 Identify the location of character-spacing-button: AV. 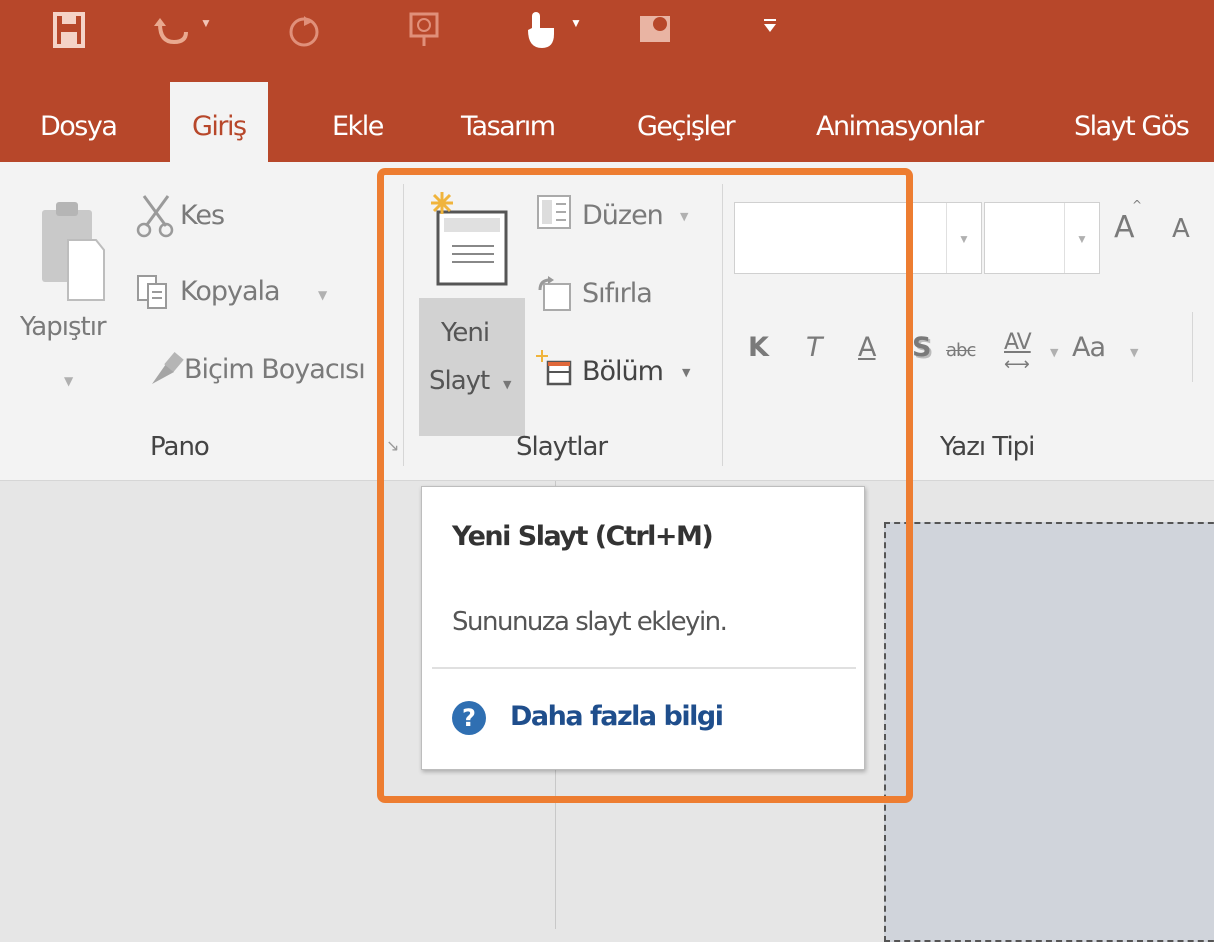
(1018, 342).